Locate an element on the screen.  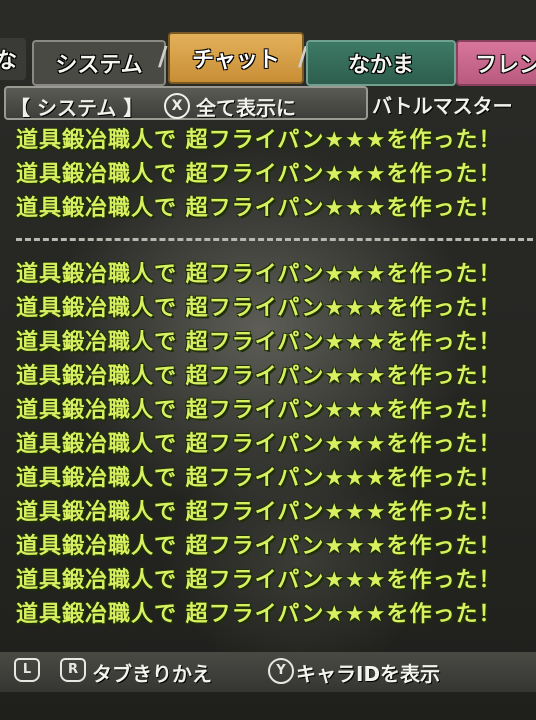
tab-friend: フレン is located at coordinates (496, 63).